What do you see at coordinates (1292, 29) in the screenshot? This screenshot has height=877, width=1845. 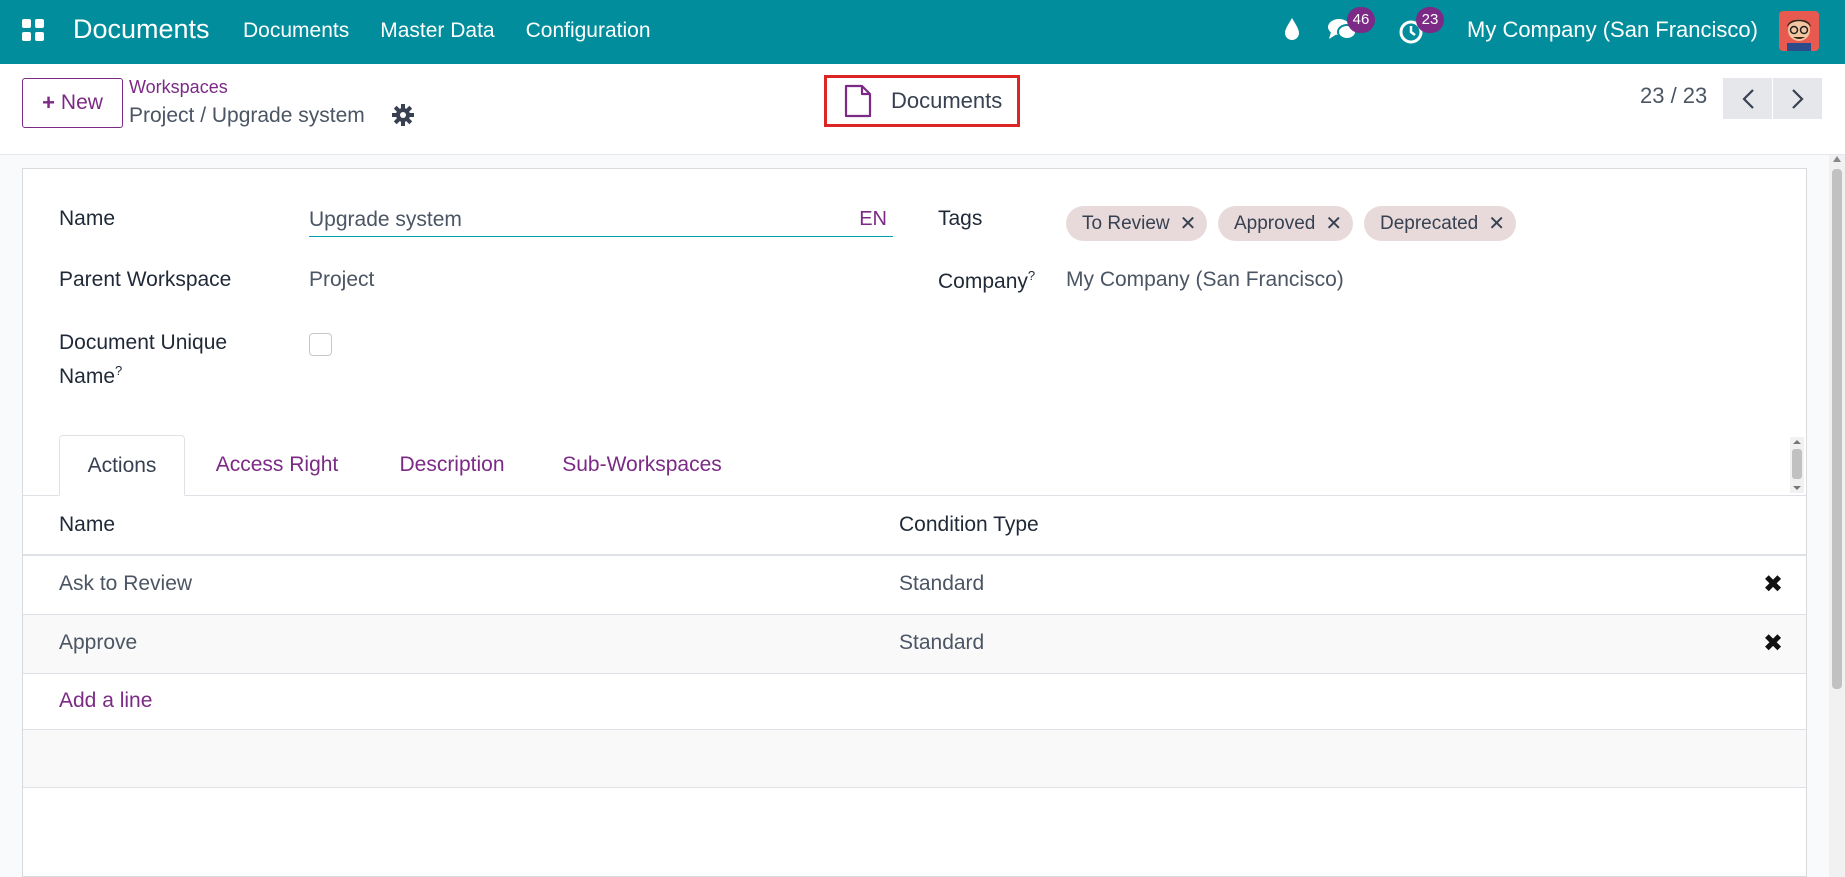 I see `drop-icon` at bounding box center [1292, 29].